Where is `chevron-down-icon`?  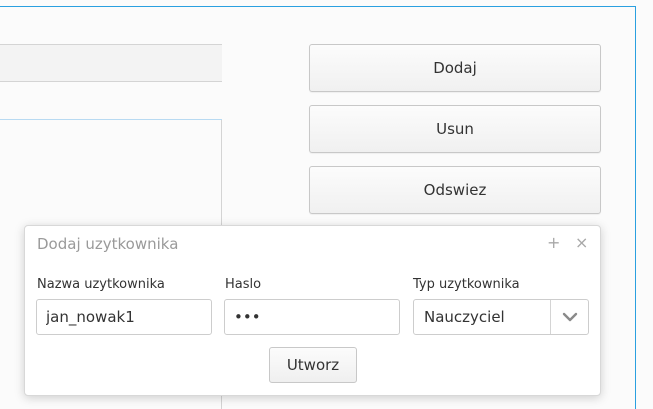 chevron-down-icon is located at coordinates (569, 317).